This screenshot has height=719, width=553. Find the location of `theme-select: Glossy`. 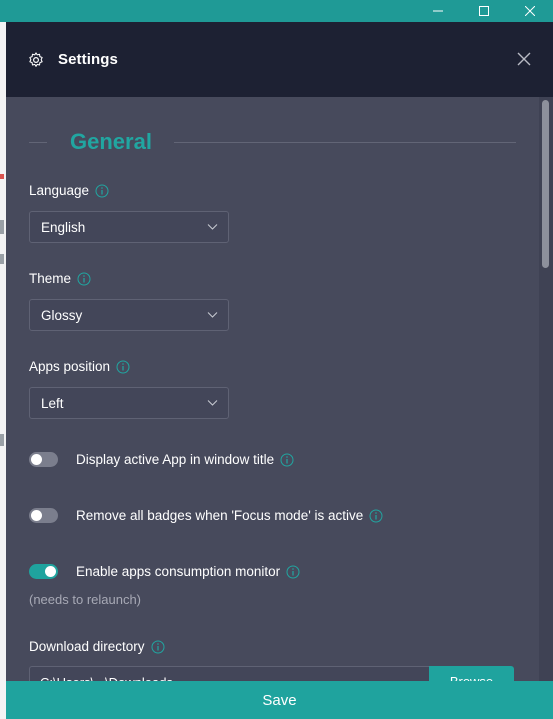

theme-select: Glossy is located at coordinates (129, 315).